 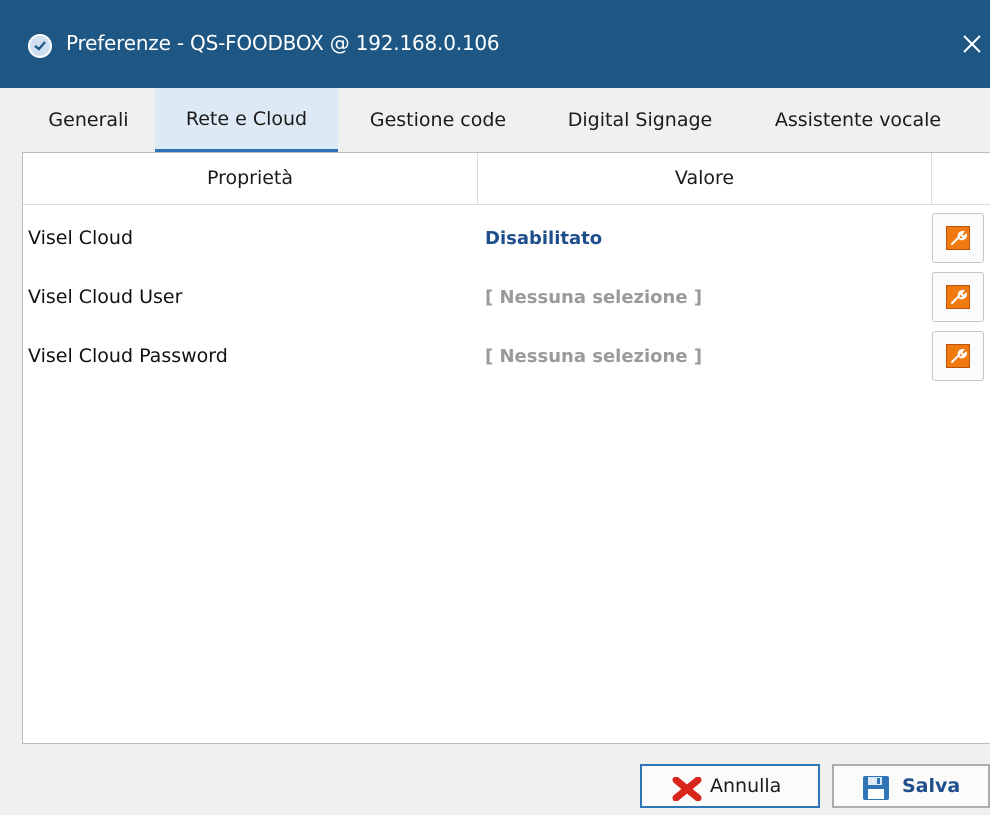 I want to click on save-button: Salva, so click(x=911, y=786).